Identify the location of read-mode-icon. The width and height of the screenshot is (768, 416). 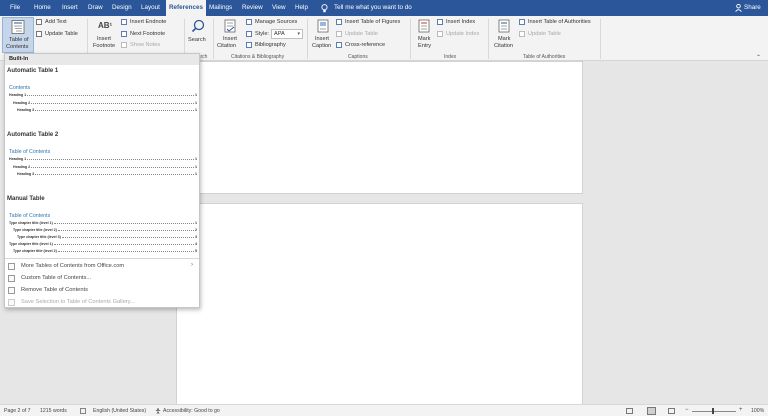
(629, 411).